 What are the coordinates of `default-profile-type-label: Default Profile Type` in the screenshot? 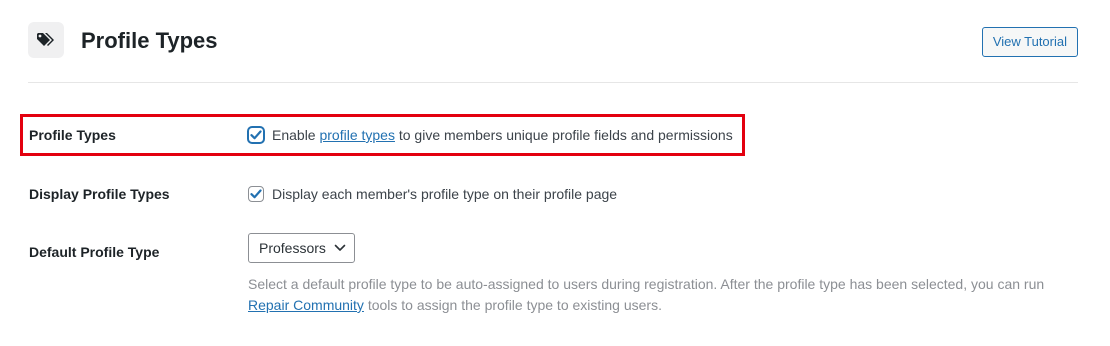 It's located at (94, 252).